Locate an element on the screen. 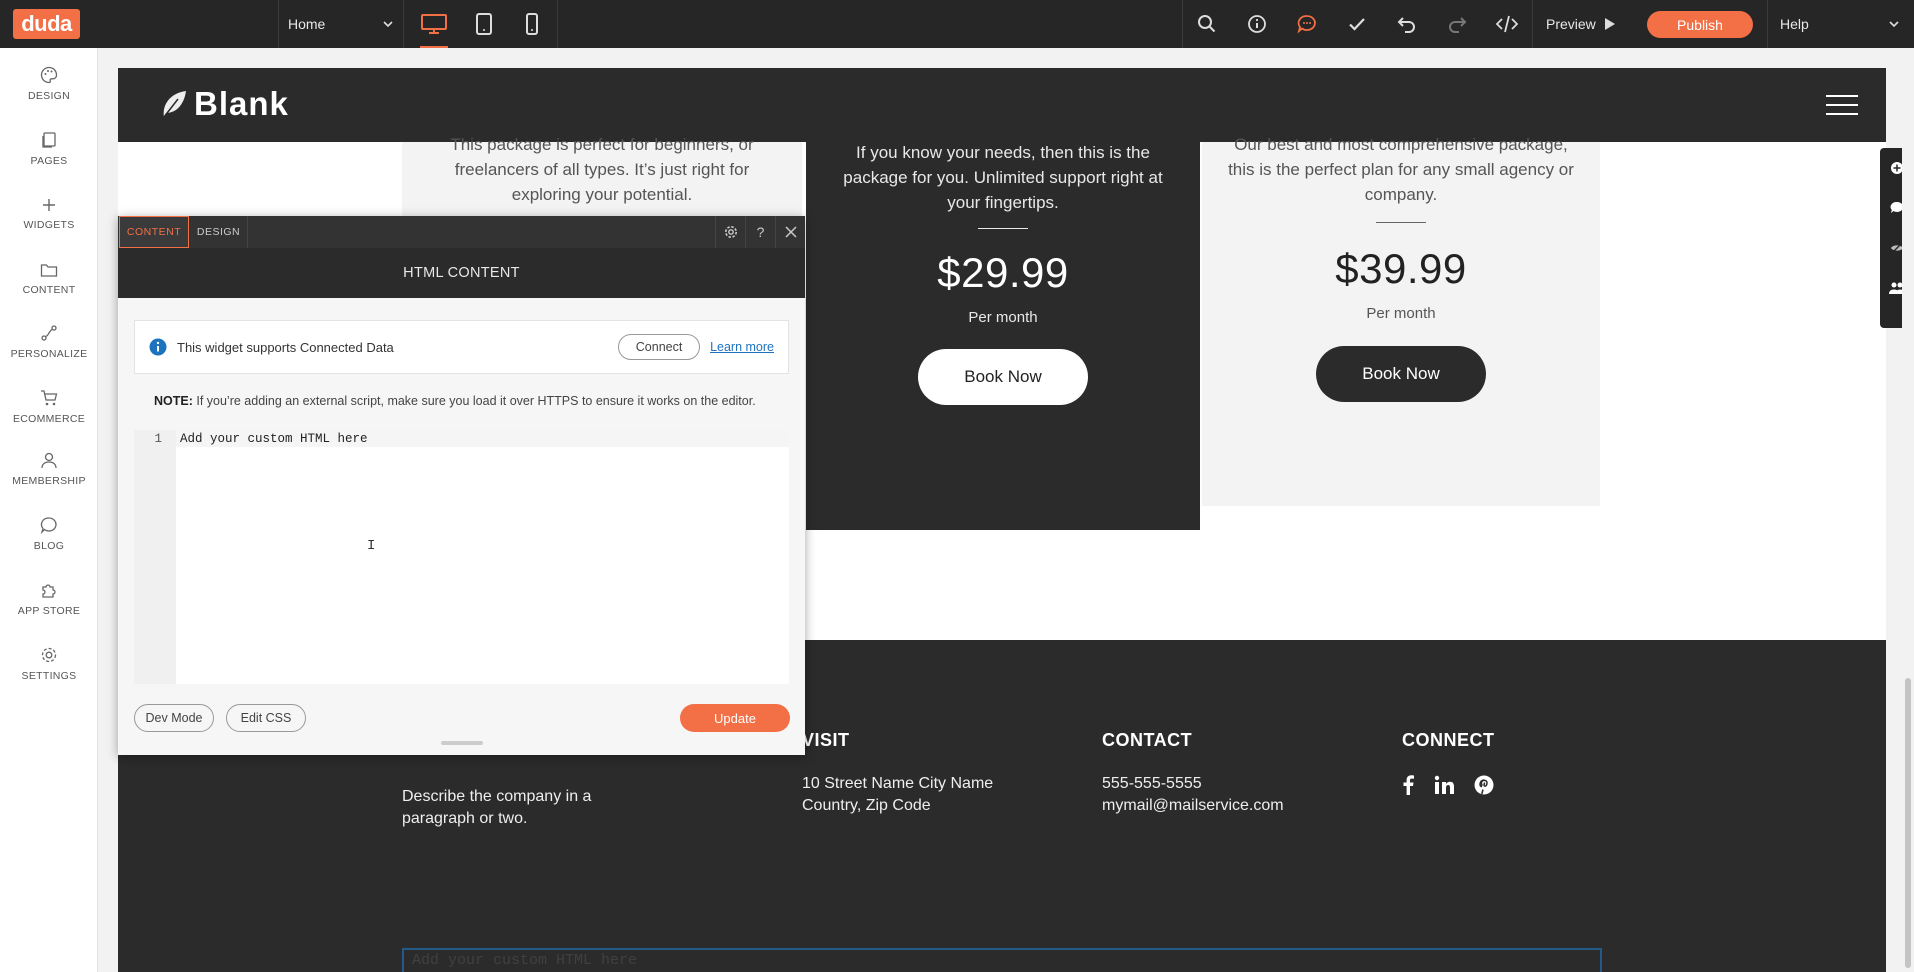  puzzle-icon is located at coordinates (49, 591).